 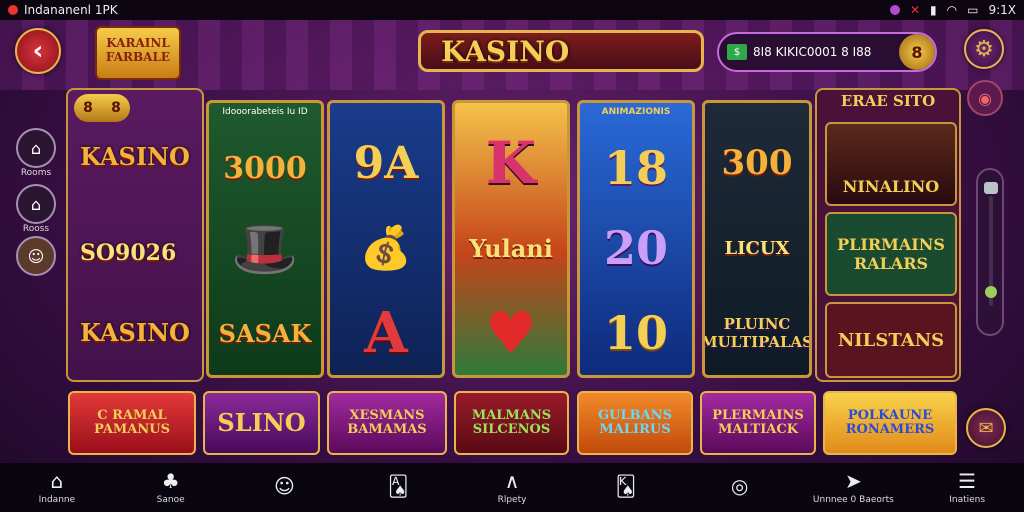 I want to click on reel-2: 9A 💰 A, so click(x=386, y=239).